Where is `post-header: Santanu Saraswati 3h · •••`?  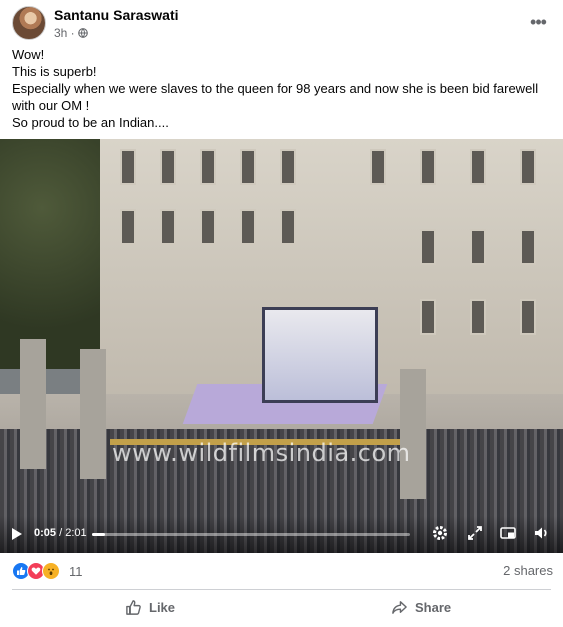
post-header: Santanu Saraswati 3h · ••• is located at coordinates (282, 24).